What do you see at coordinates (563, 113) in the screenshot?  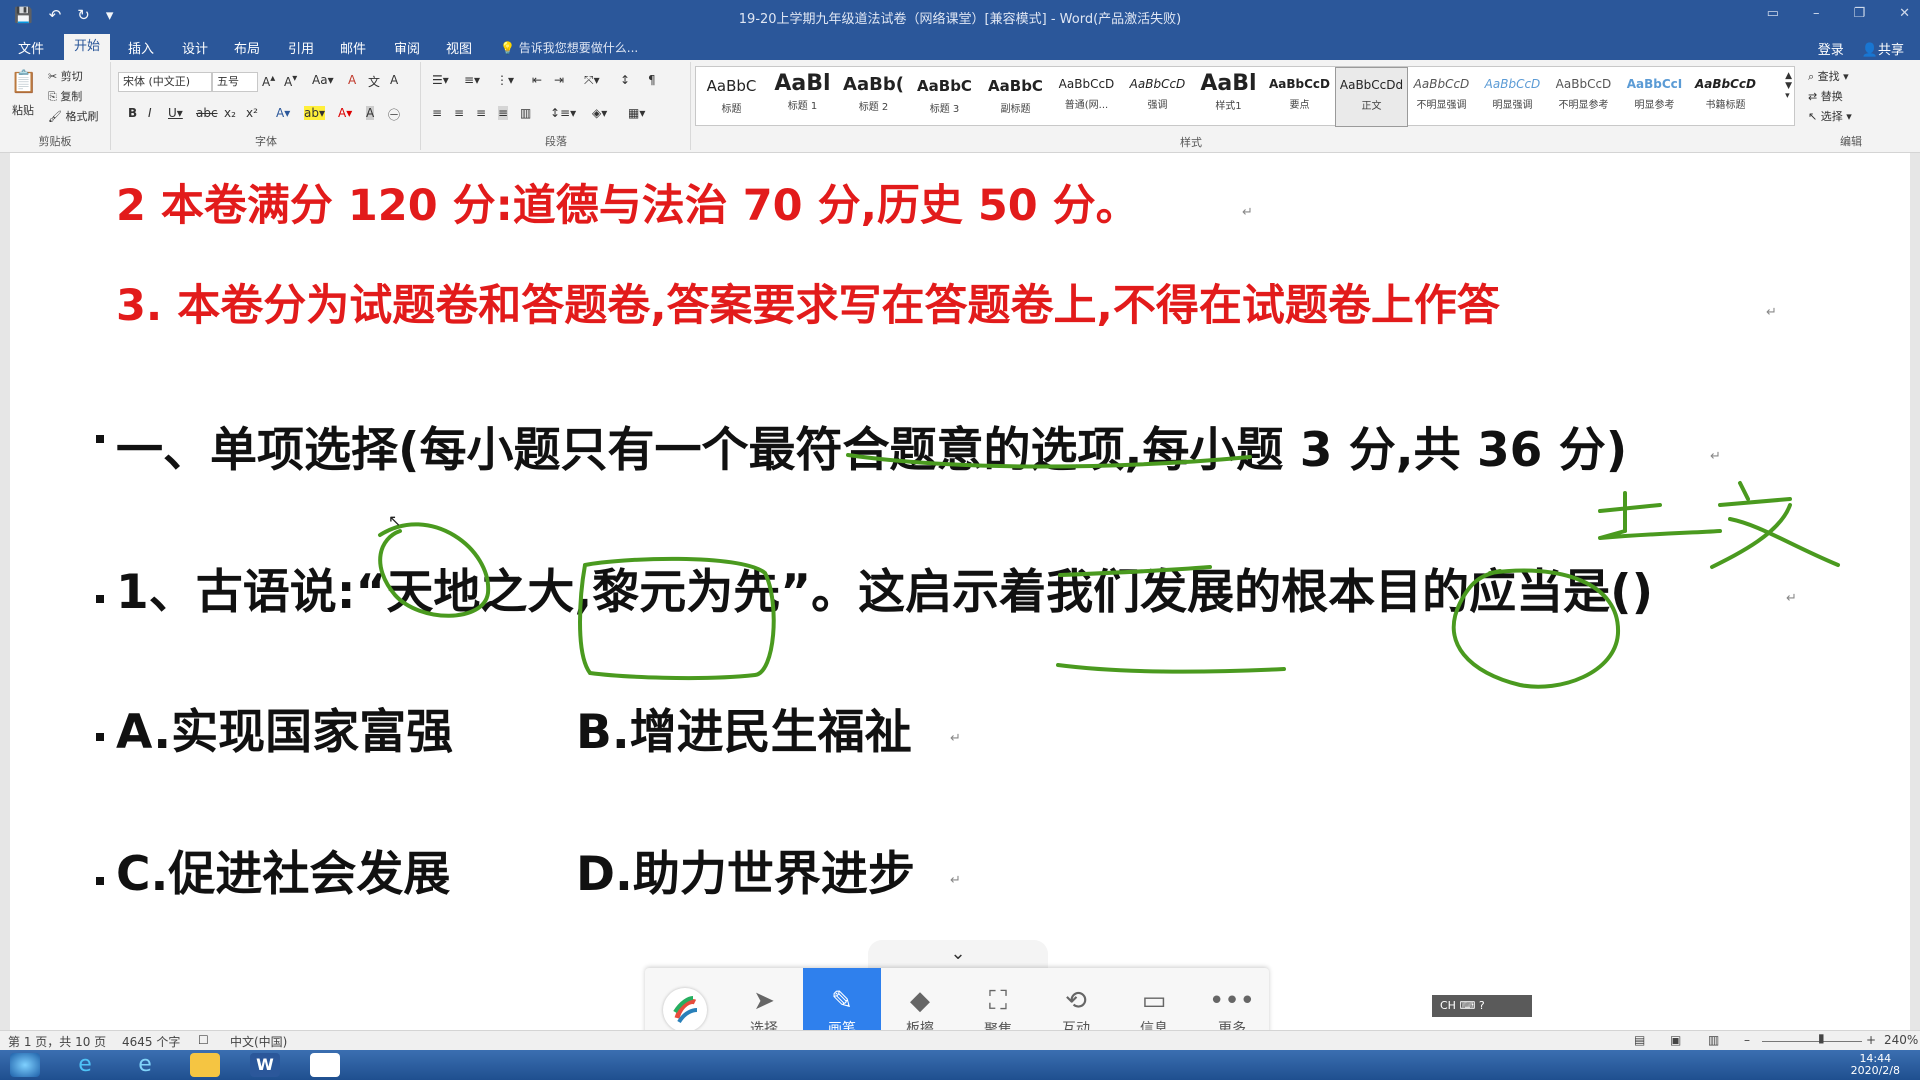 I see `line-spacing-icon: ↕≡▾` at bounding box center [563, 113].